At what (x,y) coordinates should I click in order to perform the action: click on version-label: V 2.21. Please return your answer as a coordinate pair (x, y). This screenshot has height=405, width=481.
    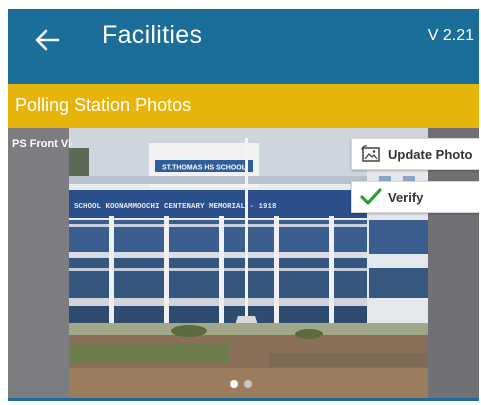
    Looking at the image, I should click on (450, 35).